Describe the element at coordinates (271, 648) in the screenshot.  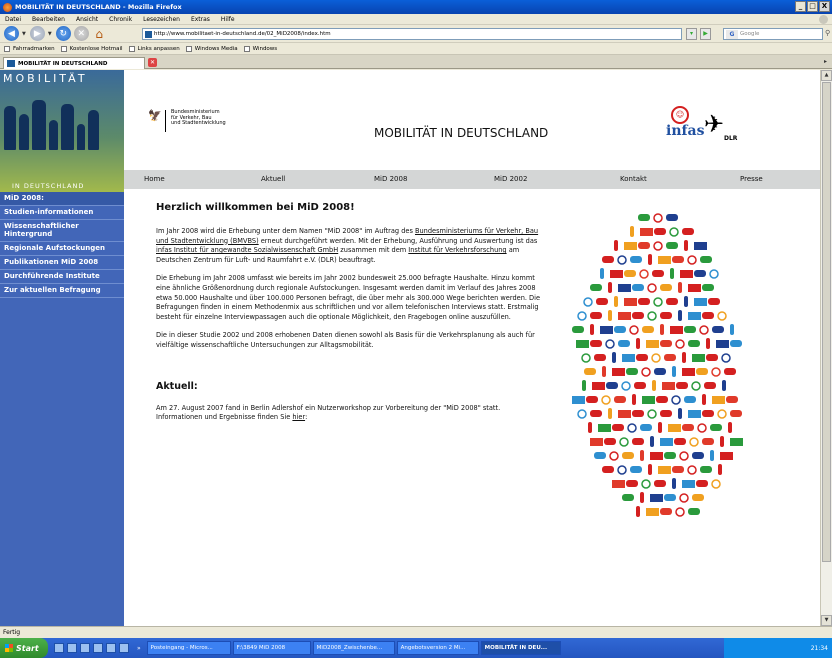
I see `taskbar-button-folder: F:\3849 MiD 2008` at that location.